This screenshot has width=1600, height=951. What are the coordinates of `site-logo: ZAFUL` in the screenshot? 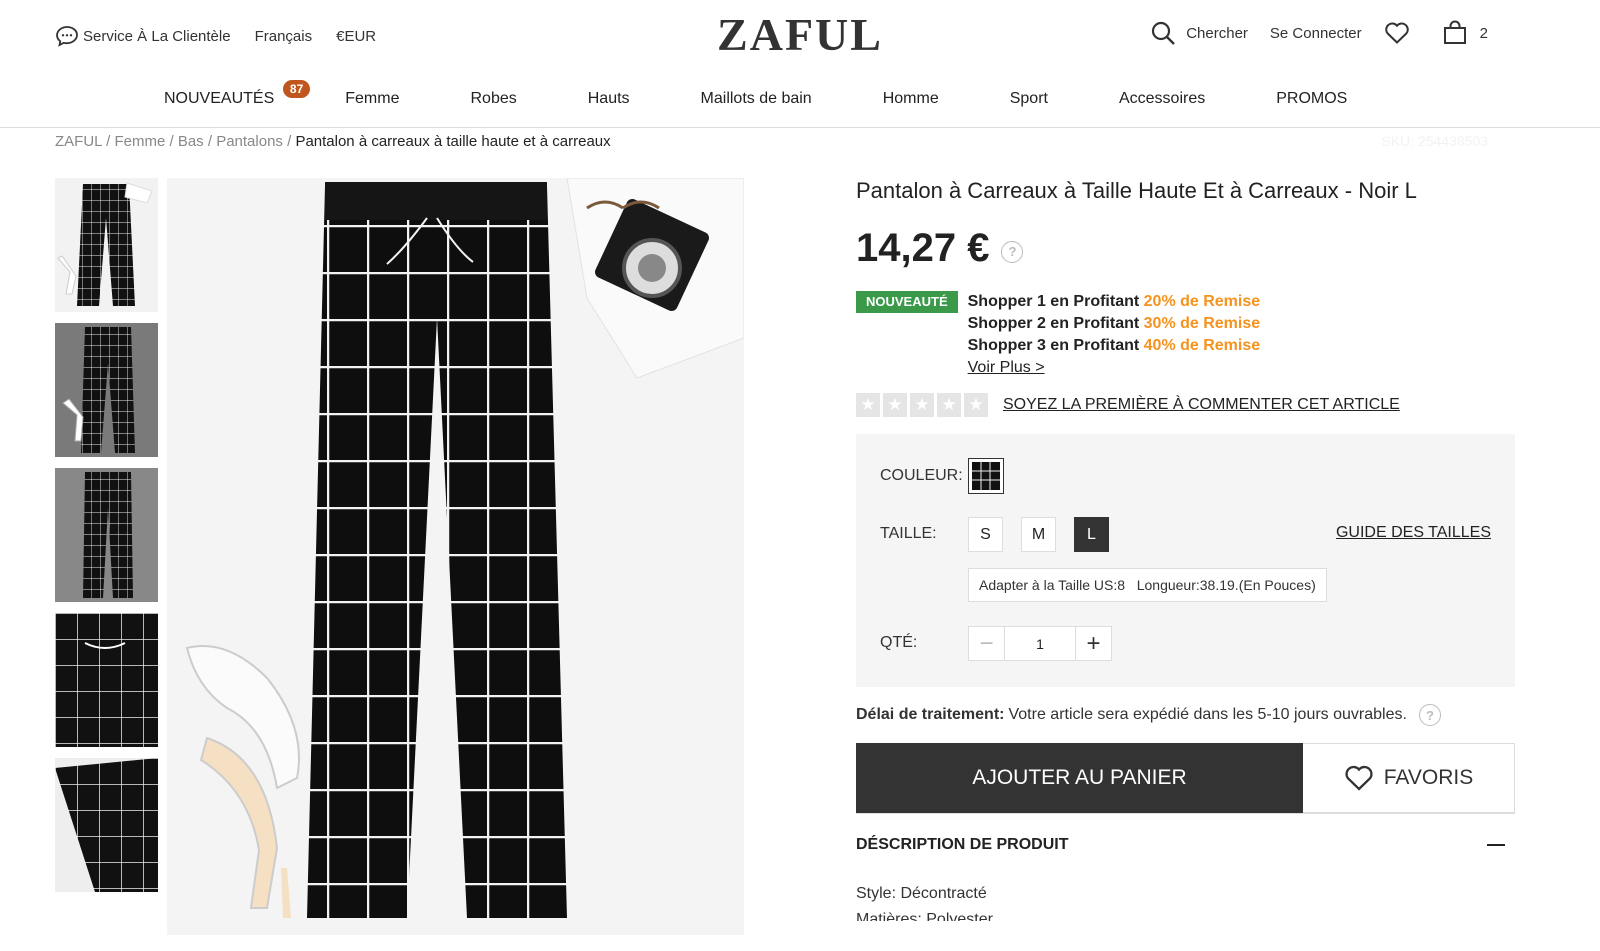 It's located at (800, 34).